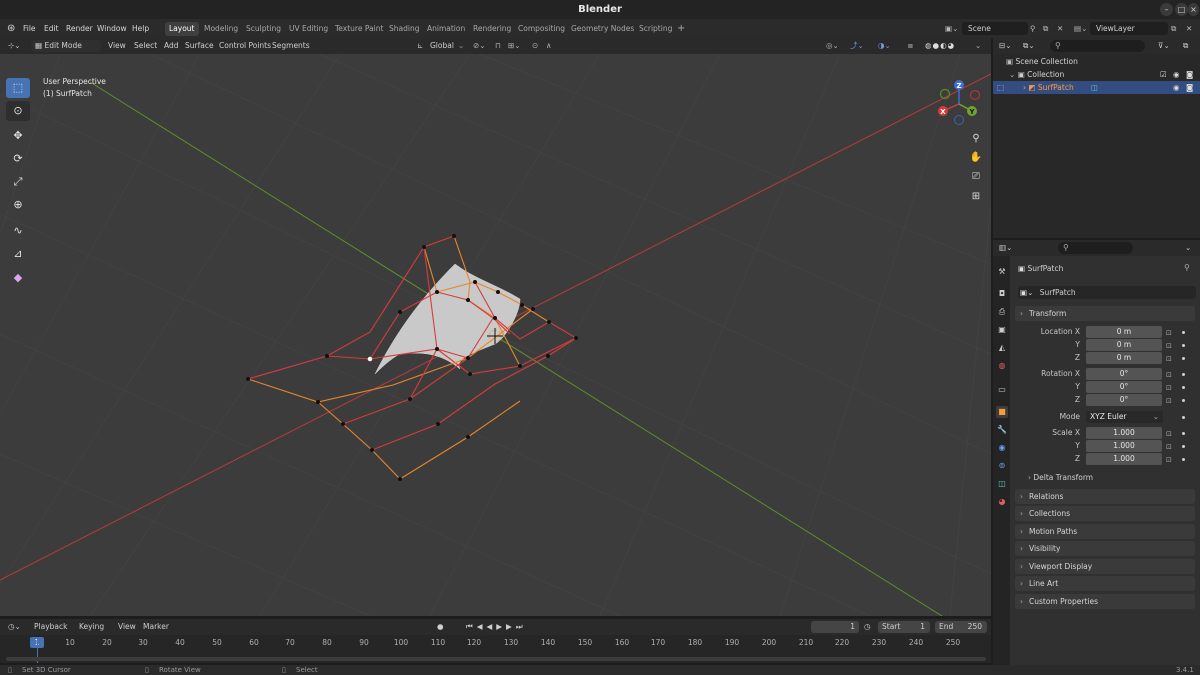  I want to click on falloff-icon: ∧, so click(549, 46).